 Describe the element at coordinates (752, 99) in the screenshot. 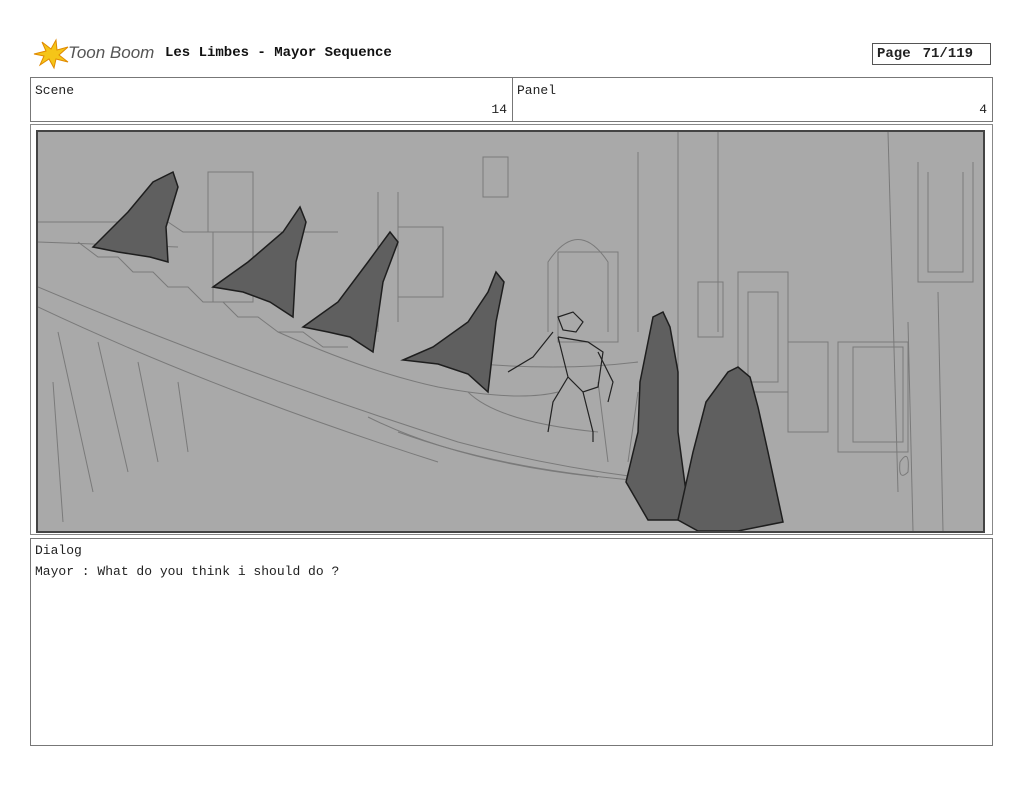

I see `panel-cell: Panel 4` at that location.